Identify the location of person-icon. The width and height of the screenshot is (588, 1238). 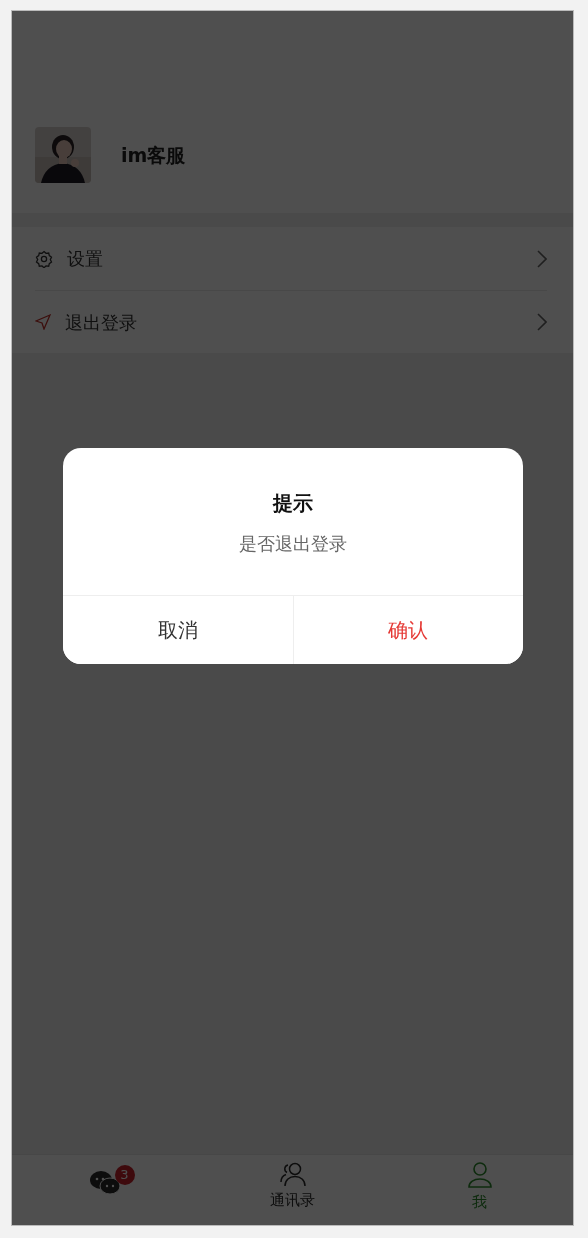
(479, 1175).